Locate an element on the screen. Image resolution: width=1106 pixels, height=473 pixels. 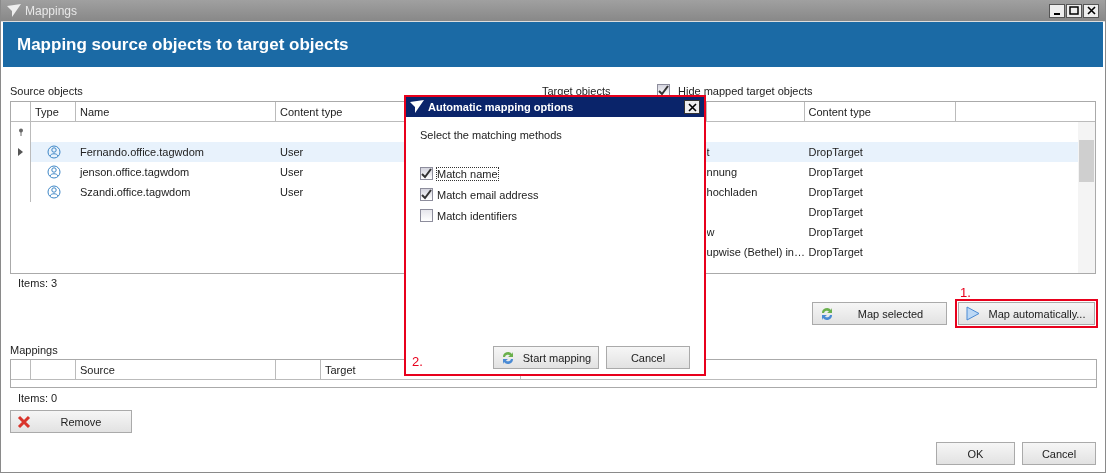
page-title: Mapping source objects to target objects is located at coordinates (183, 44).